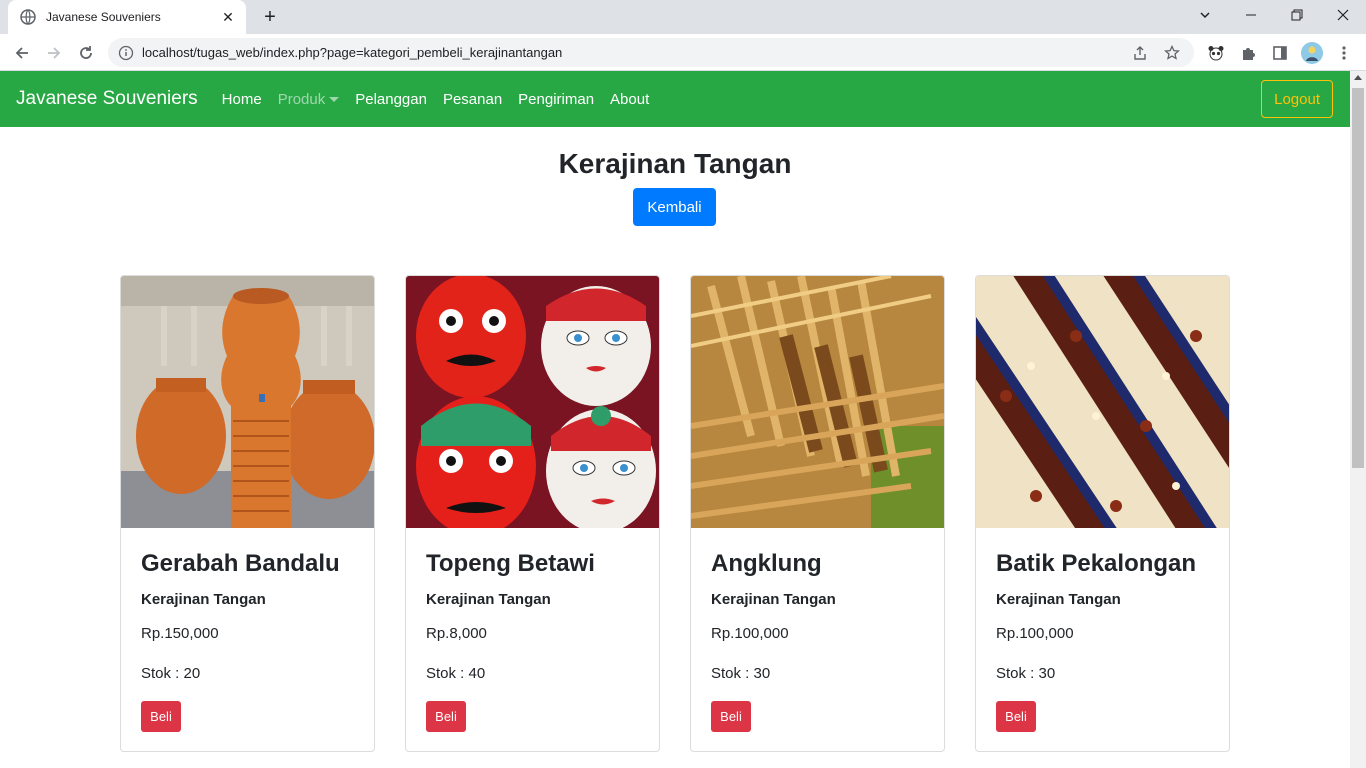  What do you see at coordinates (171, 673) in the screenshot?
I see `product-stock: Stok : 20` at bounding box center [171, 673].